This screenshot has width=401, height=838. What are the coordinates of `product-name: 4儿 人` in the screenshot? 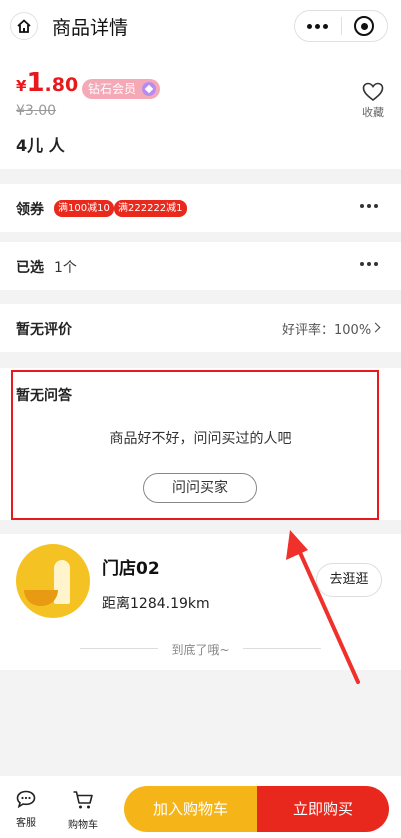 It's located at (40, 145).